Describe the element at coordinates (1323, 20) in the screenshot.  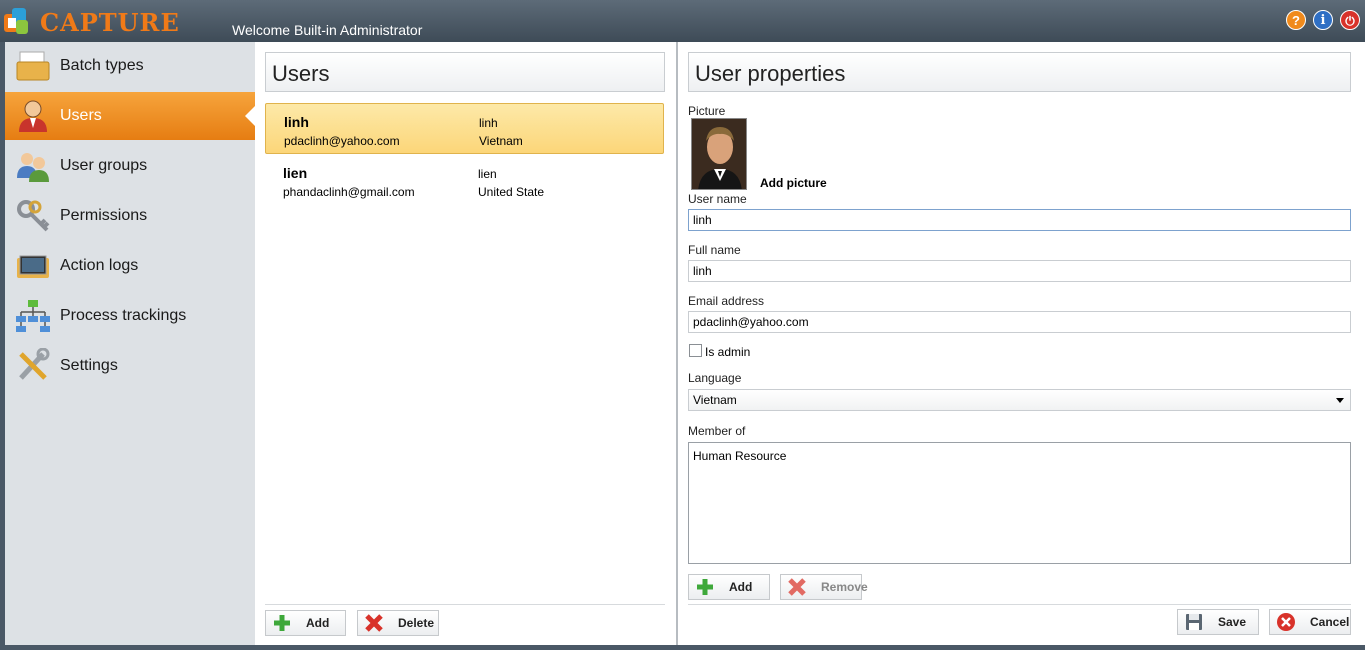
I see `info-icon: i` at that location.